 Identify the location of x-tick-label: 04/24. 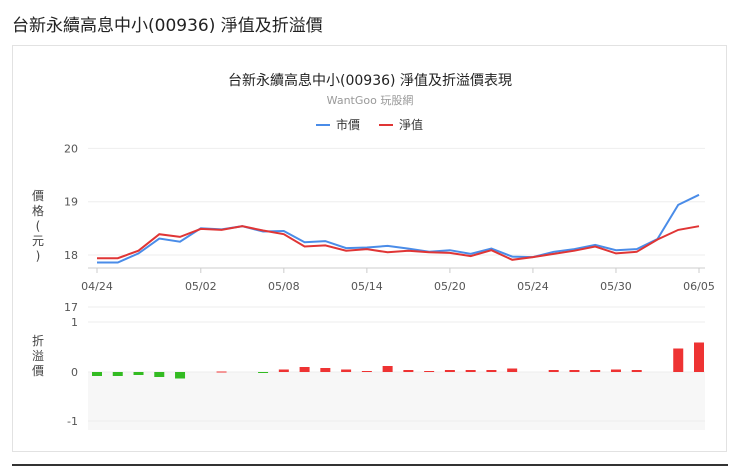
(97, 286).